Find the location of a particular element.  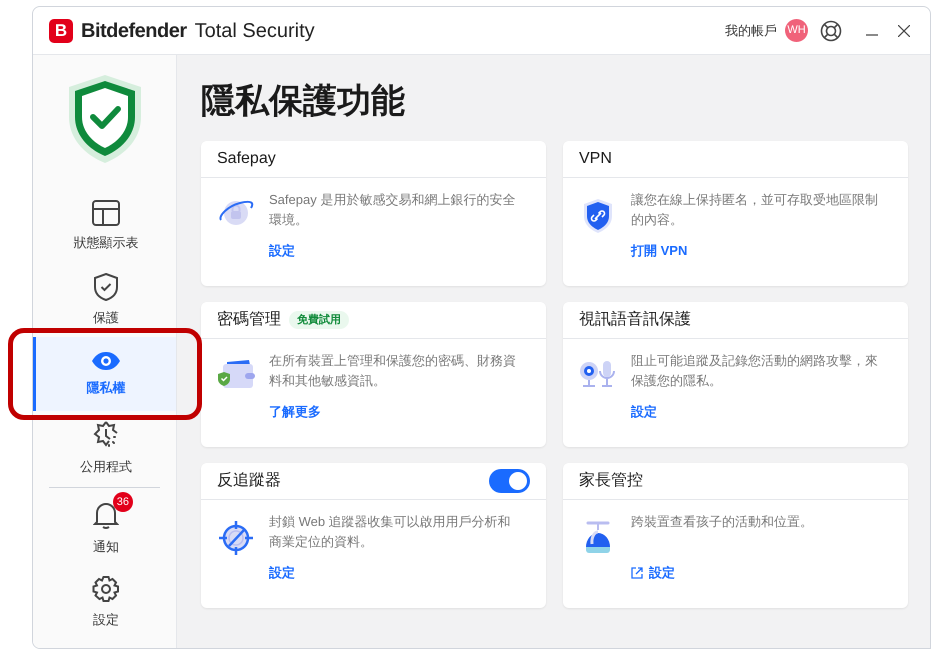

card-description: Safepay 是用於敏感交易和網上銀行的安全環境。 is located at coordinates (392, 210).